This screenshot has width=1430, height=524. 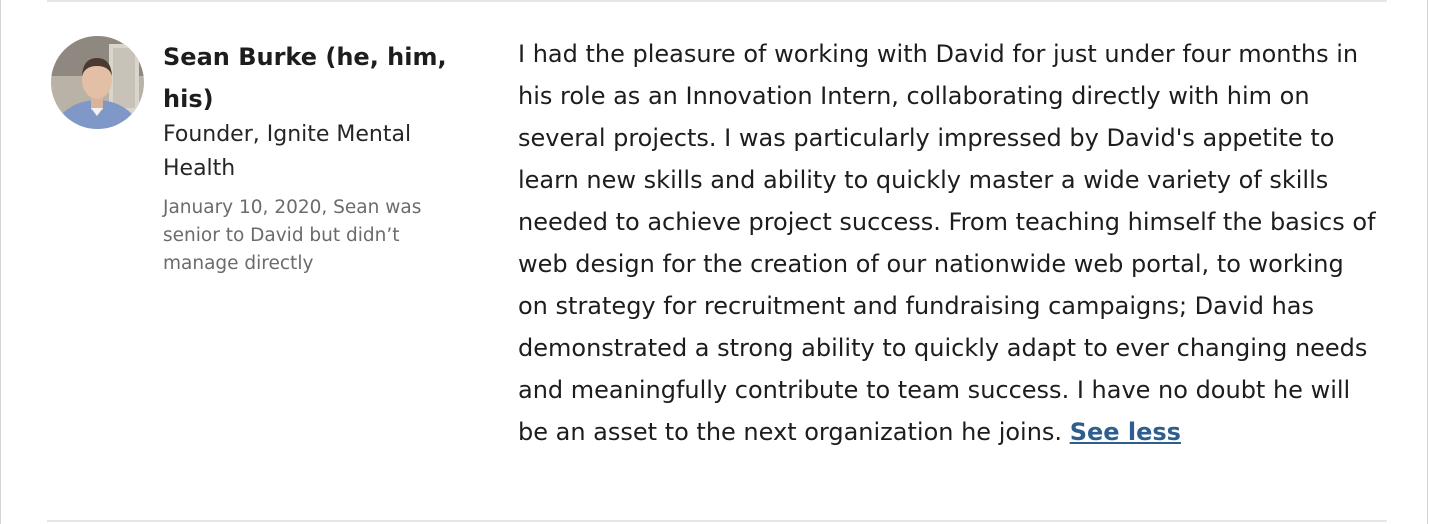 I want to click on profile-photo-icon, so click(x=97, y=82).